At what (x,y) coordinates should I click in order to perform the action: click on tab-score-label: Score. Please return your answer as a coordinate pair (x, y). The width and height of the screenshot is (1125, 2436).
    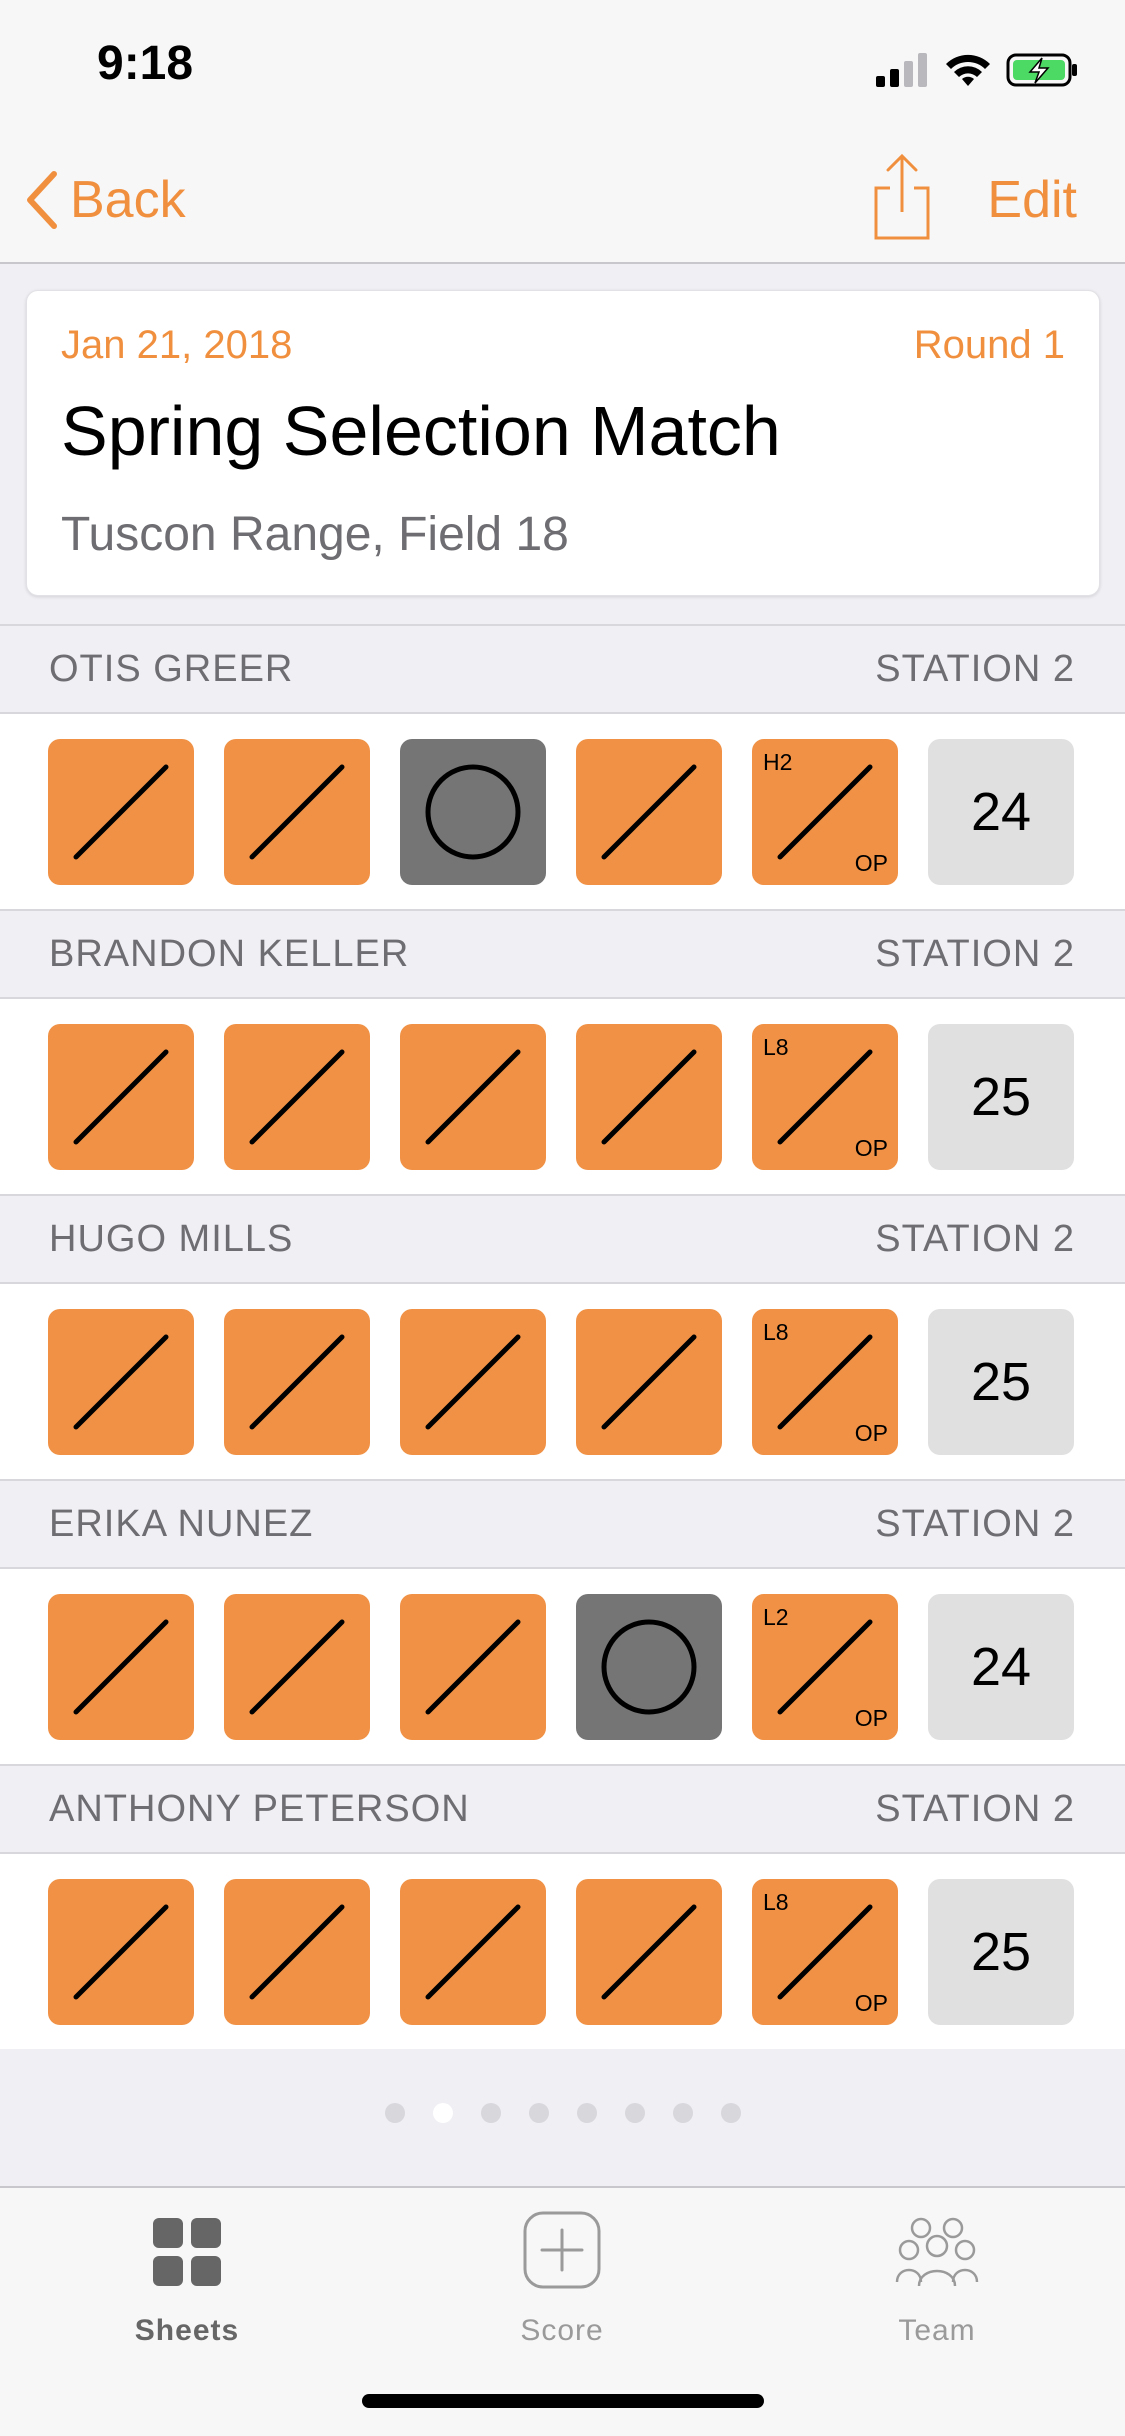
    Looking at the image, I should click on (562, 2330).